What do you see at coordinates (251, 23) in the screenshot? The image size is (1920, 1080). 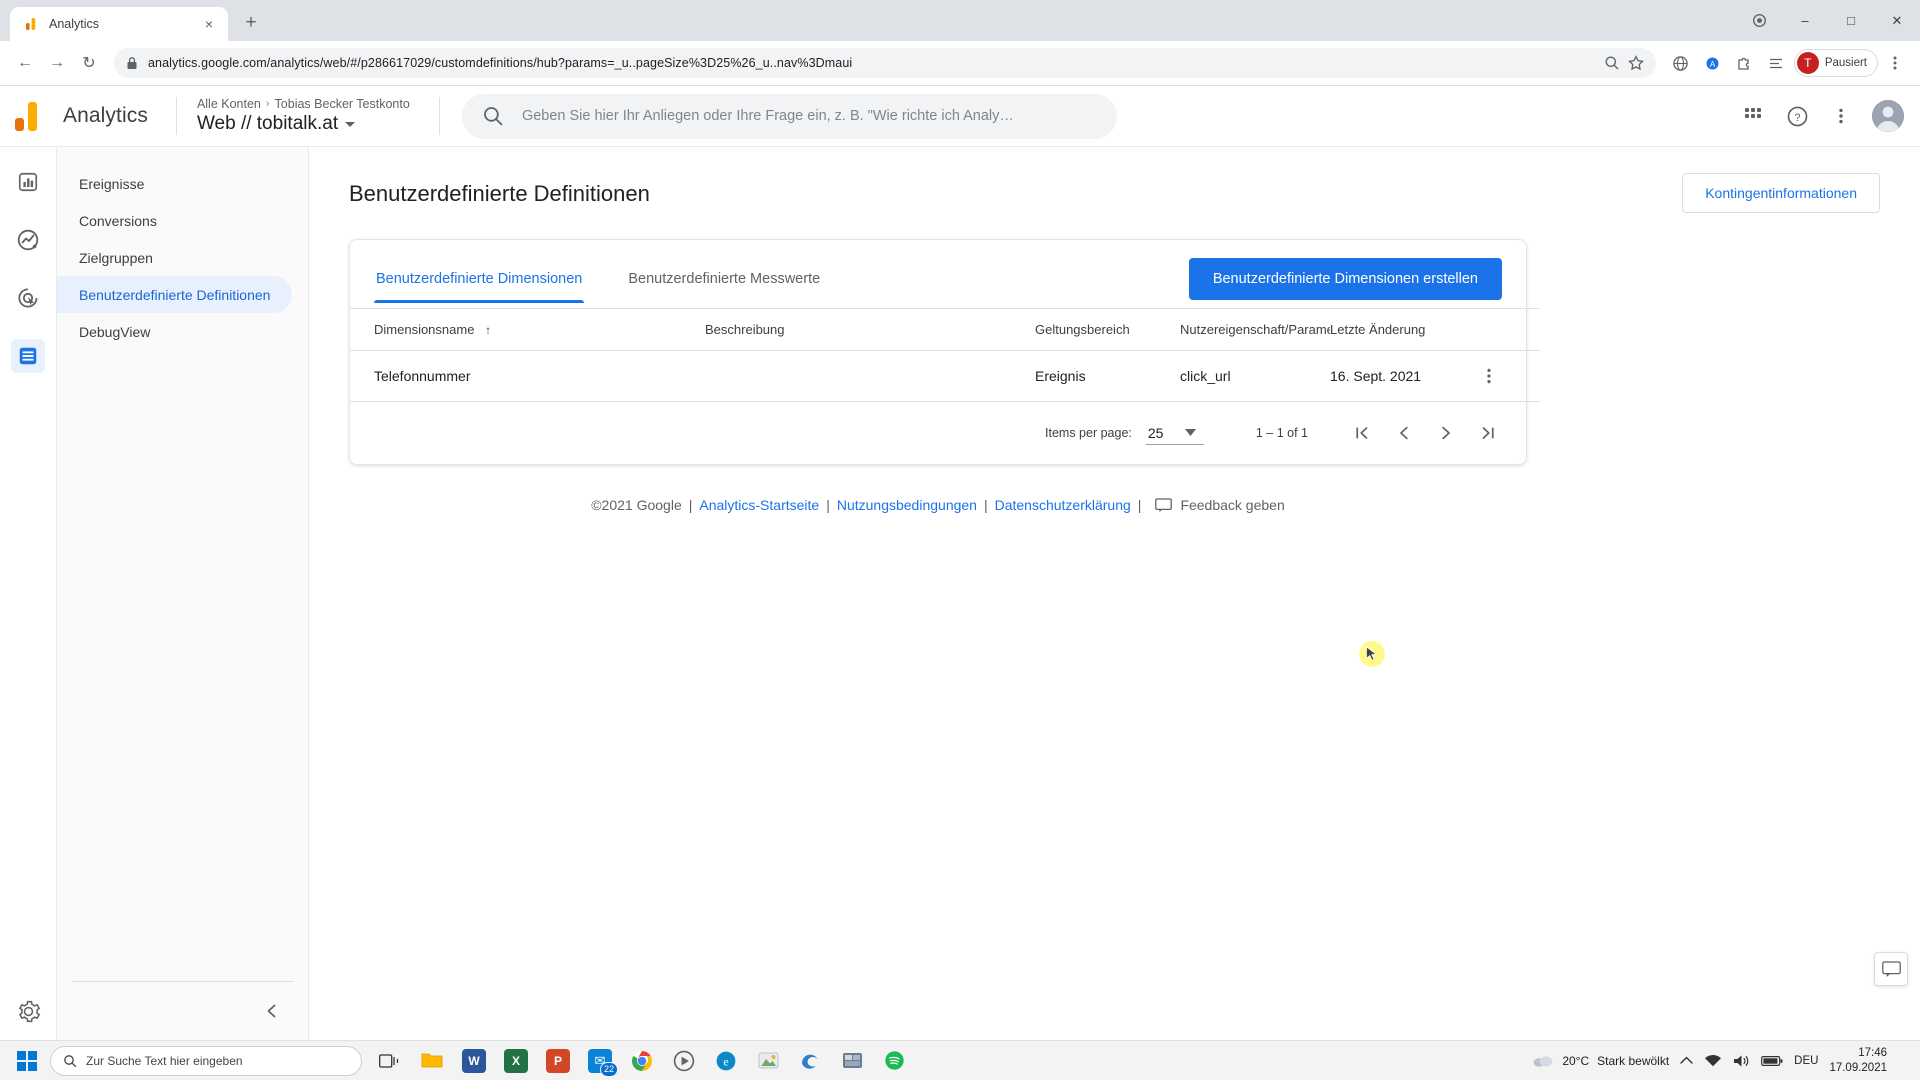 I see `new-tab-button: +` at bounding box center [251, 23].